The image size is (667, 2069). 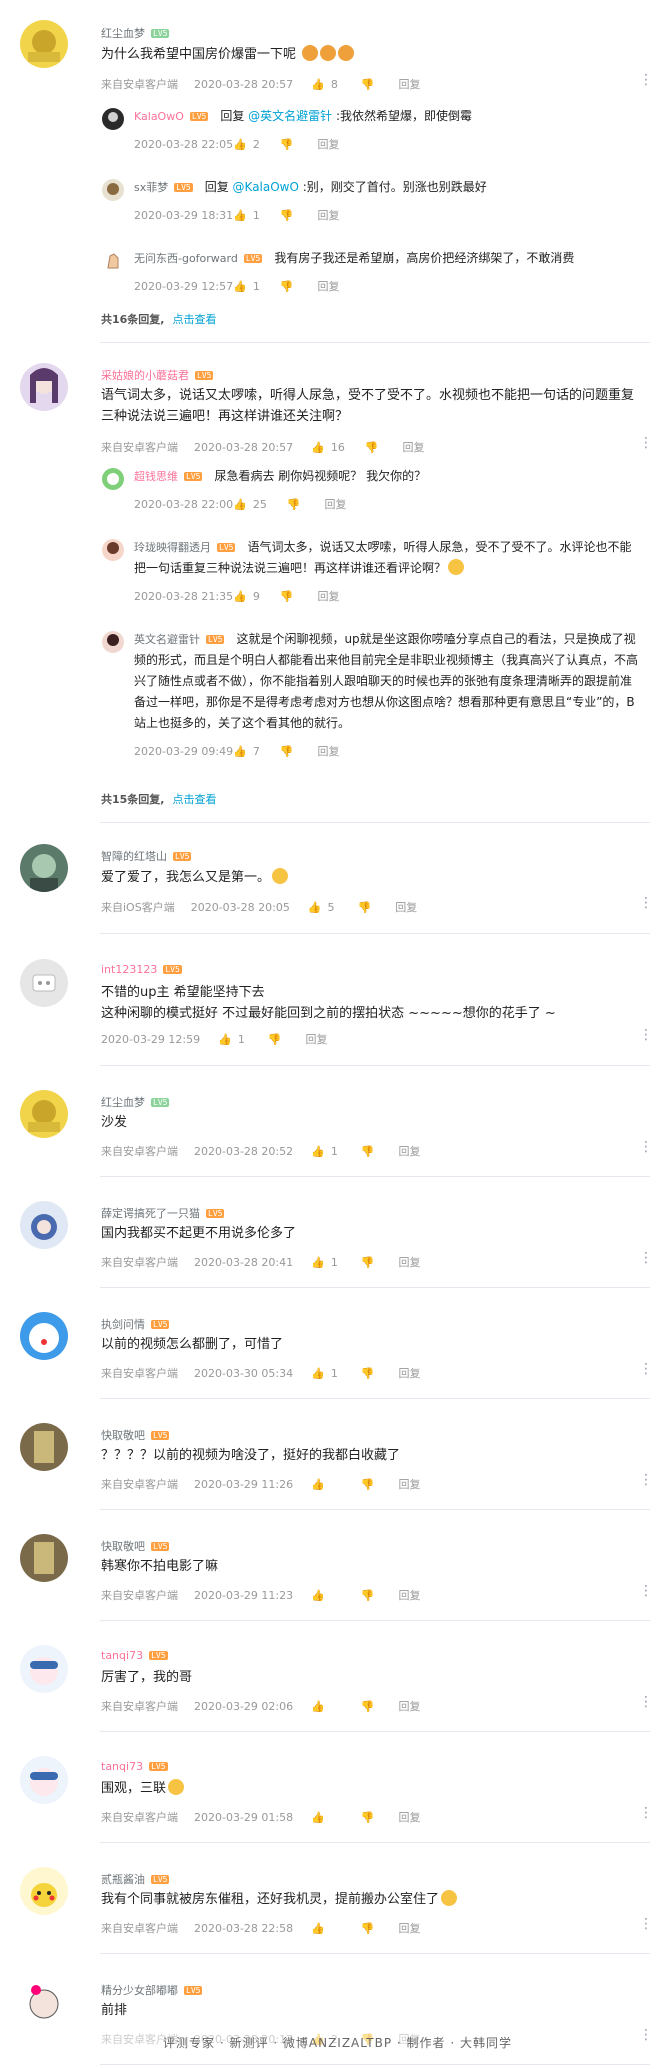 I want to click on username: 执剑问情 LV5, so click(x=135, y=1324).